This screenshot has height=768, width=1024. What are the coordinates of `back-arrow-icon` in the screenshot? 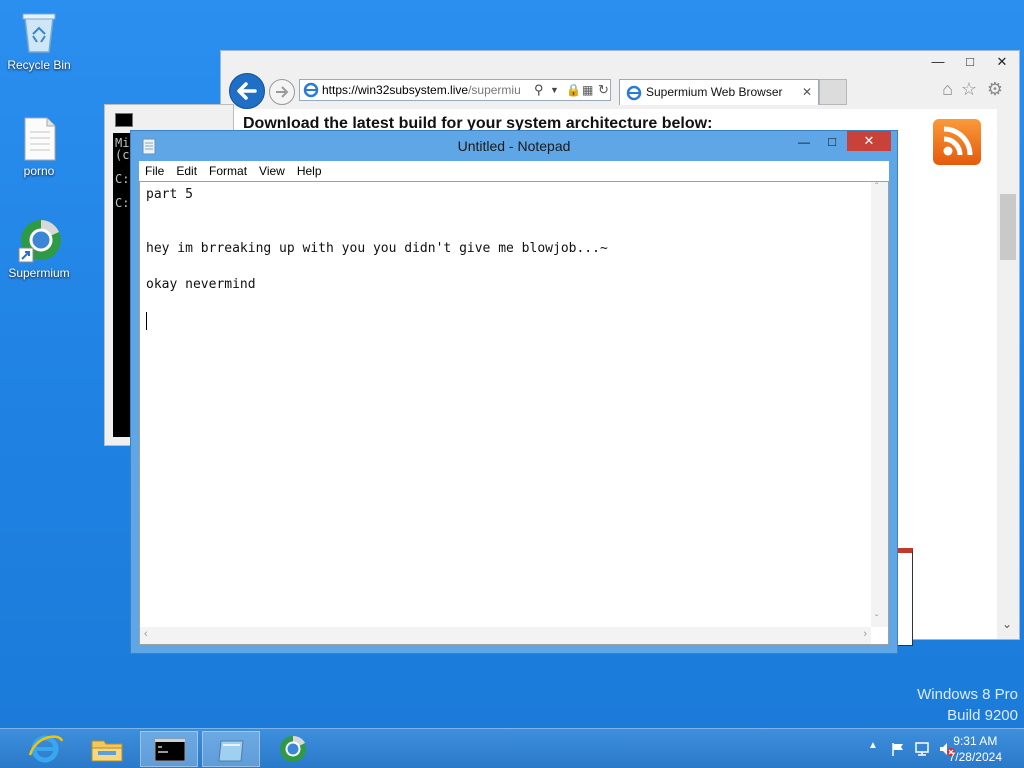 It's located at (247, 91).